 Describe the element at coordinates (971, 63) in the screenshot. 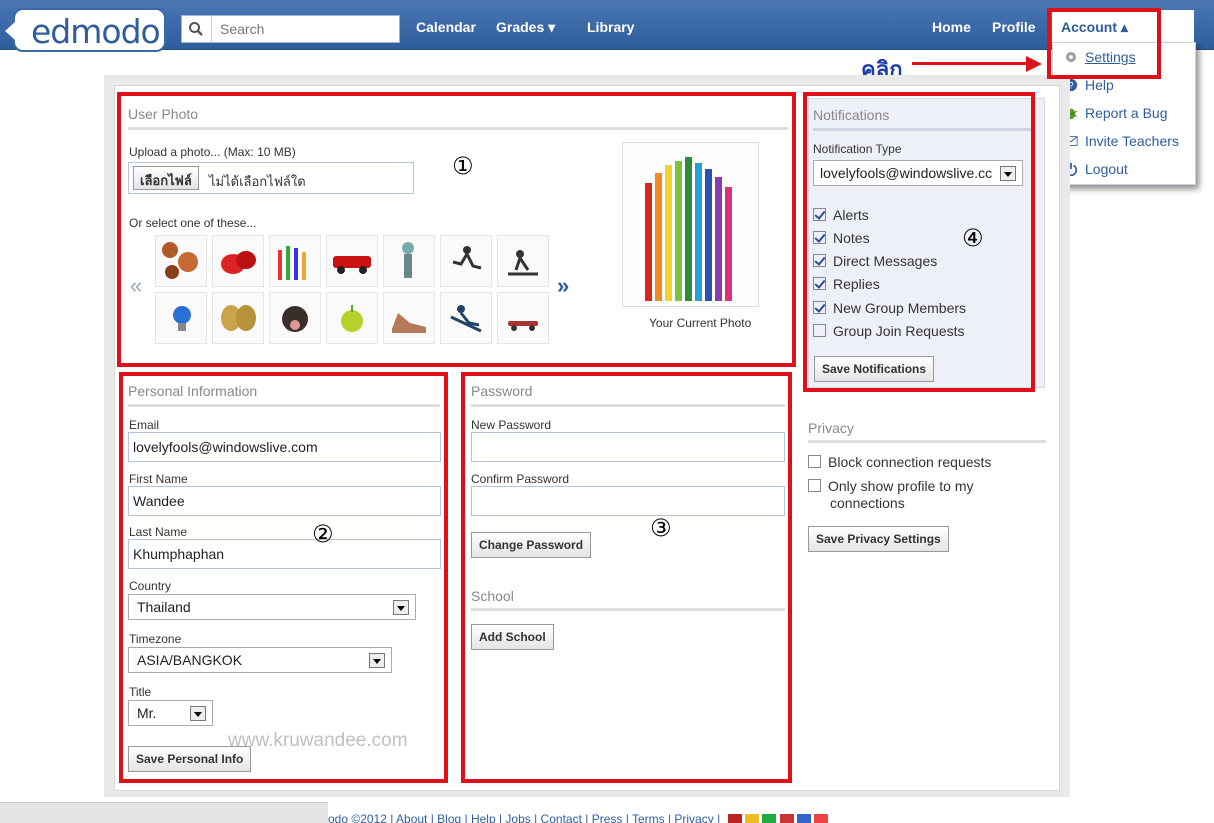

I see `annotation-arrow-line` at that location.